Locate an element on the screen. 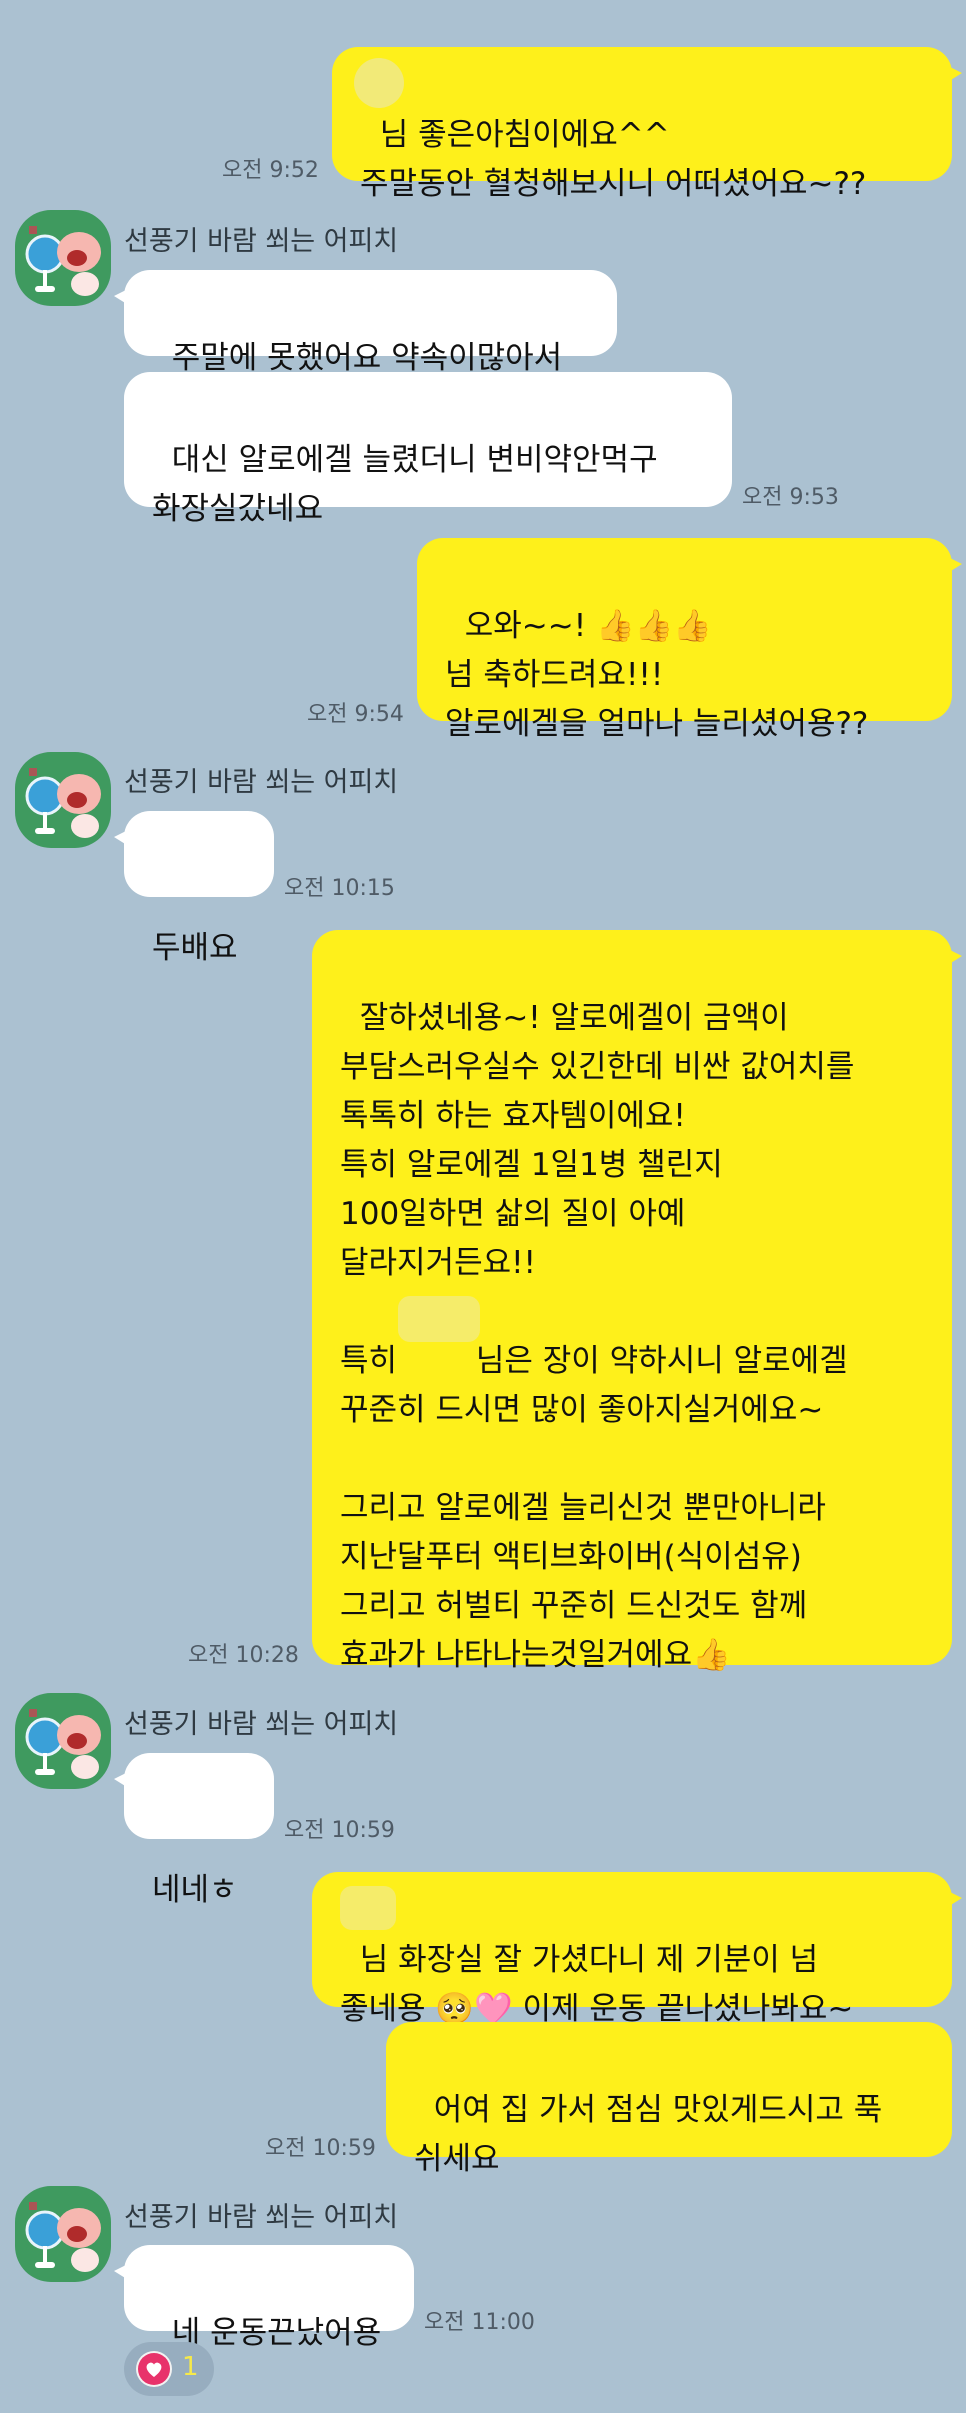 This screenshot has height=2413, width=966. their-message-bubble: 주말에 못했어요 약속이많아서 is located at coordinates (365, 323).